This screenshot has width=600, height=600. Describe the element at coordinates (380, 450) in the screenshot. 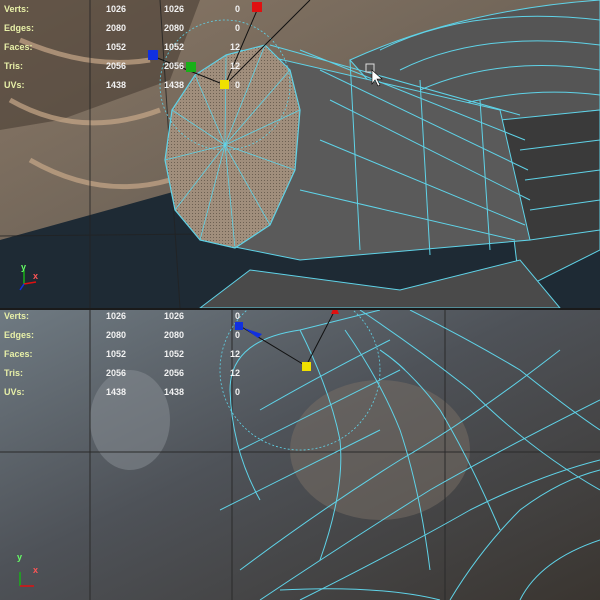

I see `backdrop-blur` at that location.